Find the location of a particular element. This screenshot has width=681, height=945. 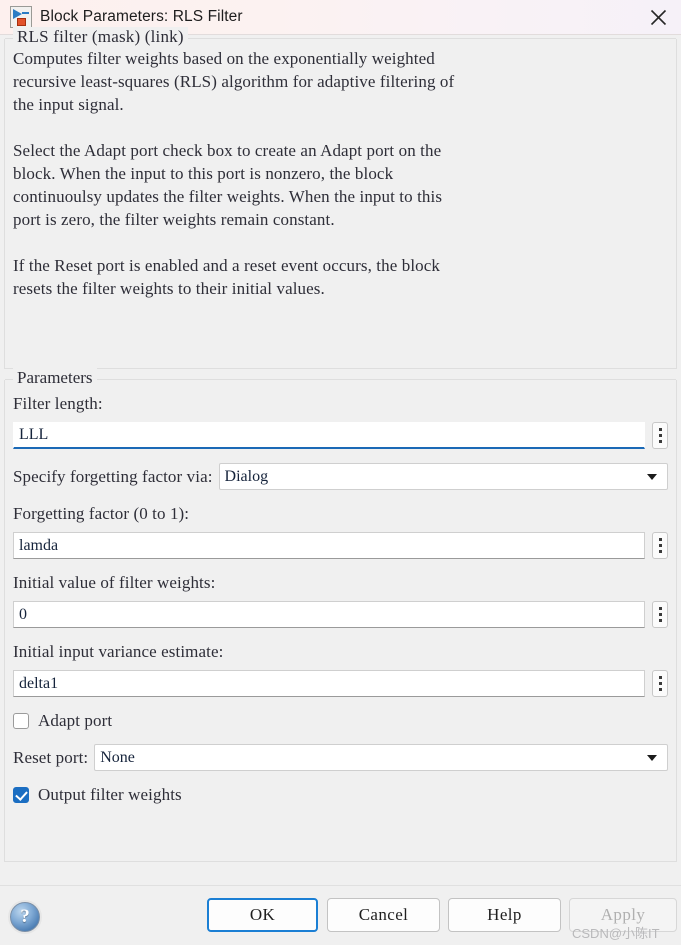

initial-variance-label: Initial input variance estimate: is located at coordinates (118, 651).